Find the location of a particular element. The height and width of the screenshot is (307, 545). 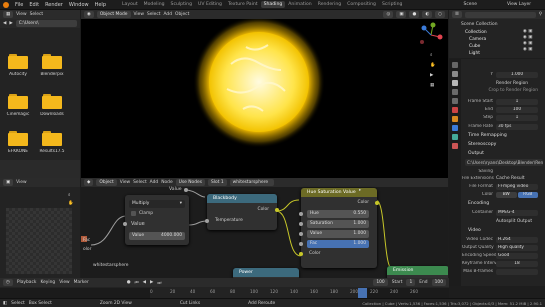

forward-arrow-icon: ▶ is located at coordinates (10, 23).